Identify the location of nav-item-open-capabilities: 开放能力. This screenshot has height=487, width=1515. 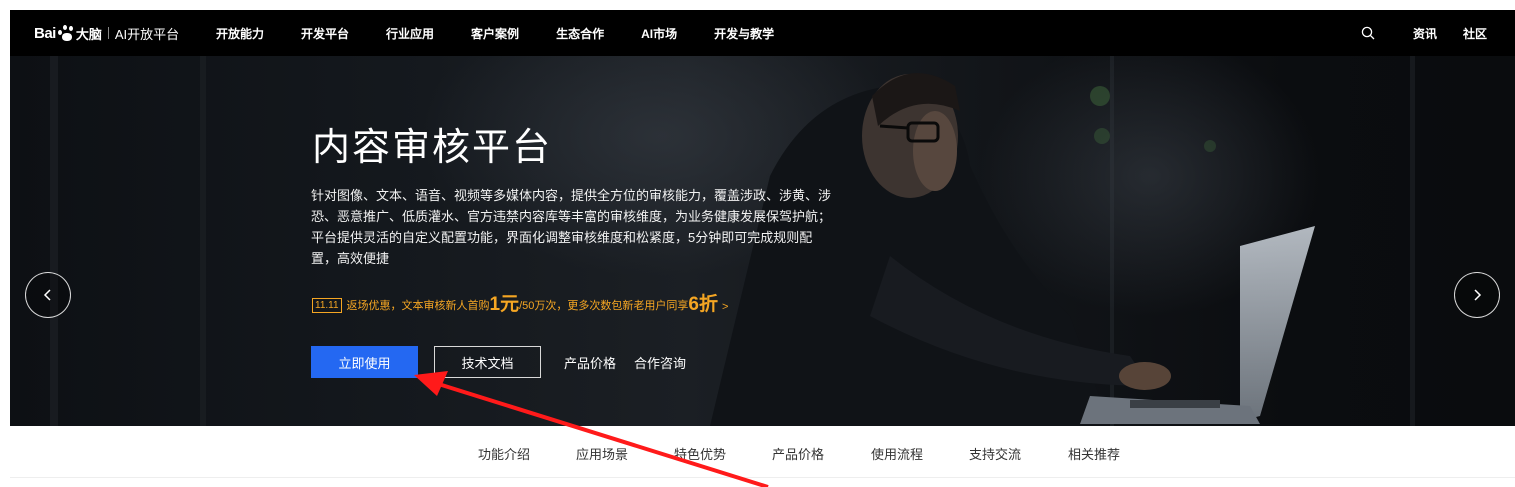
(240, 33).